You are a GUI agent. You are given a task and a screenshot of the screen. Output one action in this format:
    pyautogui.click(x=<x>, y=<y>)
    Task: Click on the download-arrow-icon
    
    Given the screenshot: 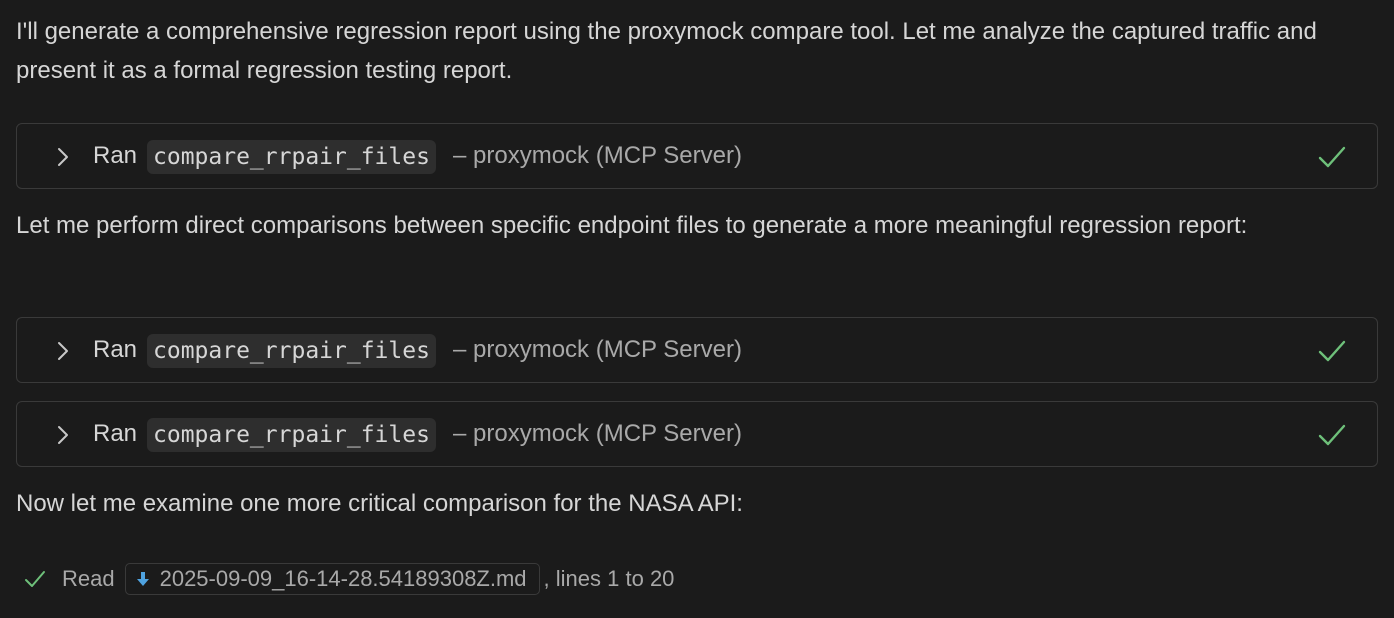 What is the action you would take?
    pyautogui.click(x=143, y=579)
    